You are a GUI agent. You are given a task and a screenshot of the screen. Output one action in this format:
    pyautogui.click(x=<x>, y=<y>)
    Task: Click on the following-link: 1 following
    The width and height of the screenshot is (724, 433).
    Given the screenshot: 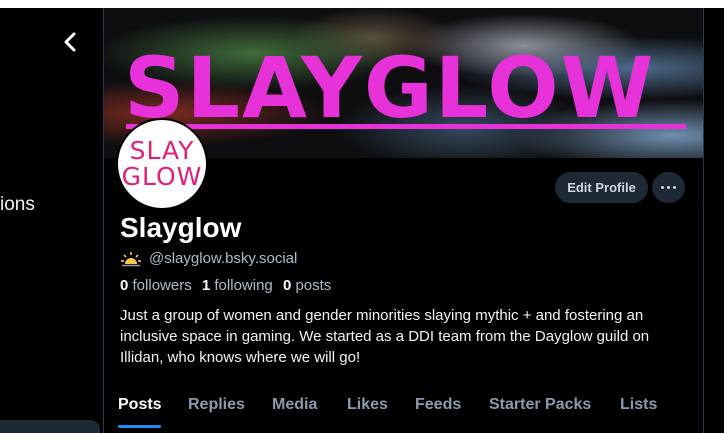 What is the action you would take?
    pyautogui.click(x=237, y=285)
    